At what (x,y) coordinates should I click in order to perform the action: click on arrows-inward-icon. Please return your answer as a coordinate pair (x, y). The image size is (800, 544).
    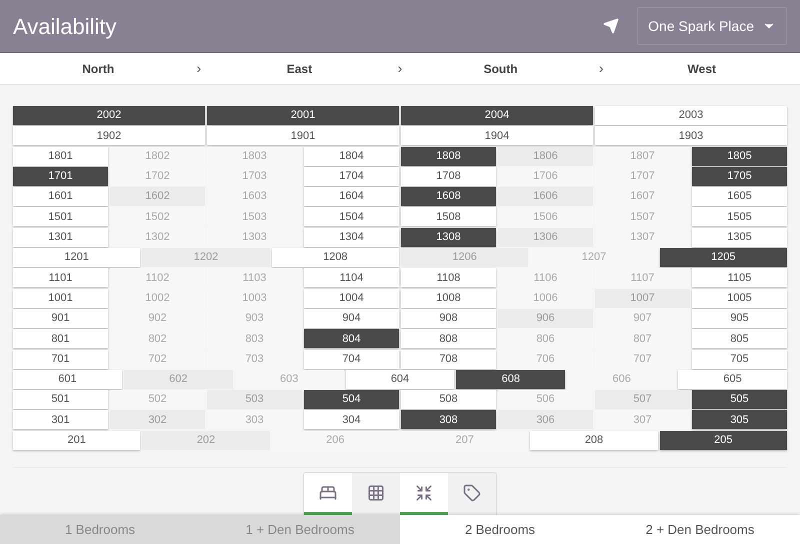
    Looking at the image, I should click on (424, 493).